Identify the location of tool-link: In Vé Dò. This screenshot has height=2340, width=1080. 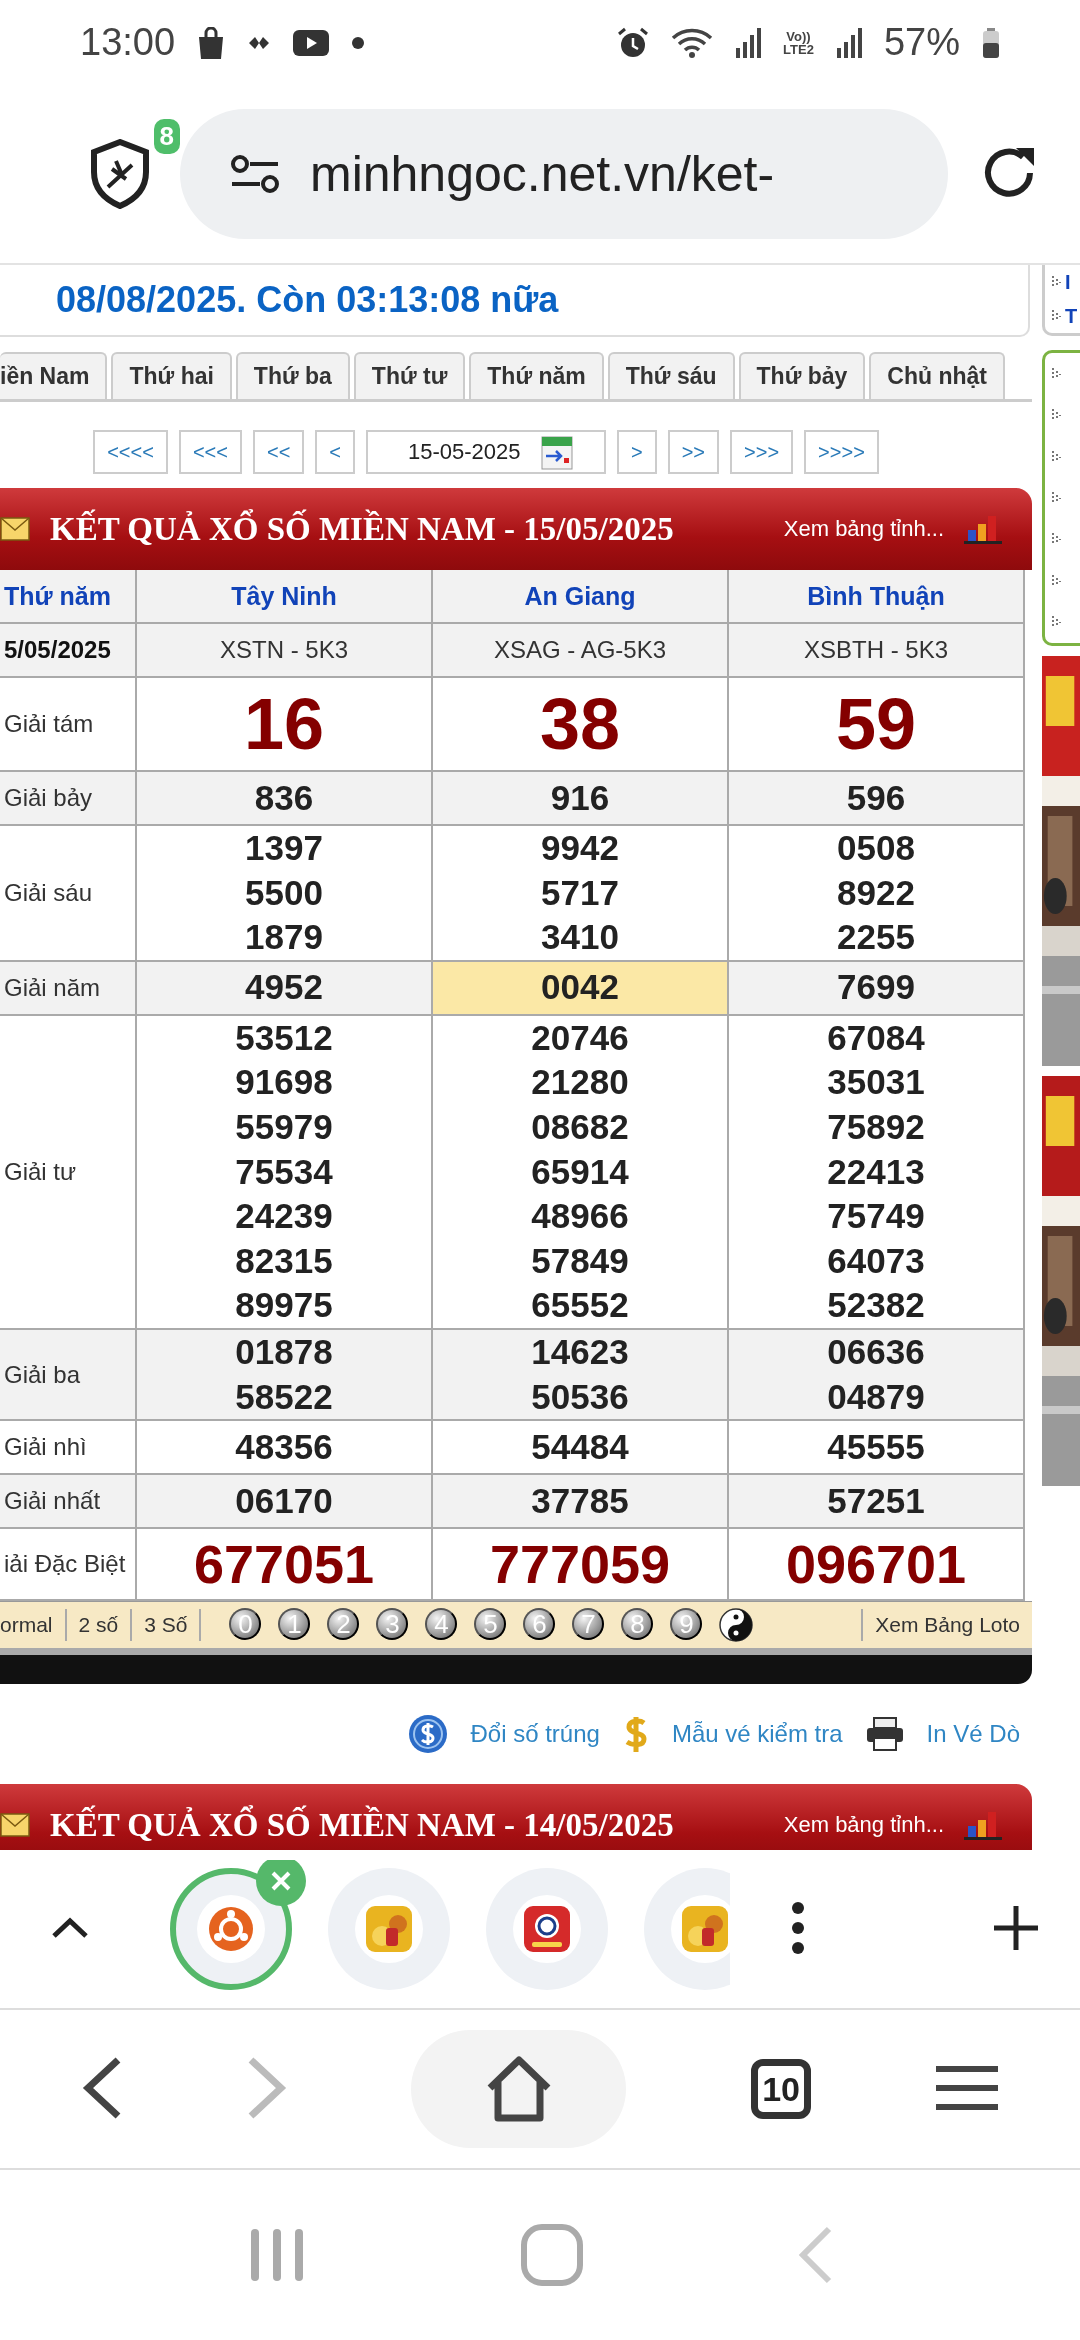
(973, 1734).